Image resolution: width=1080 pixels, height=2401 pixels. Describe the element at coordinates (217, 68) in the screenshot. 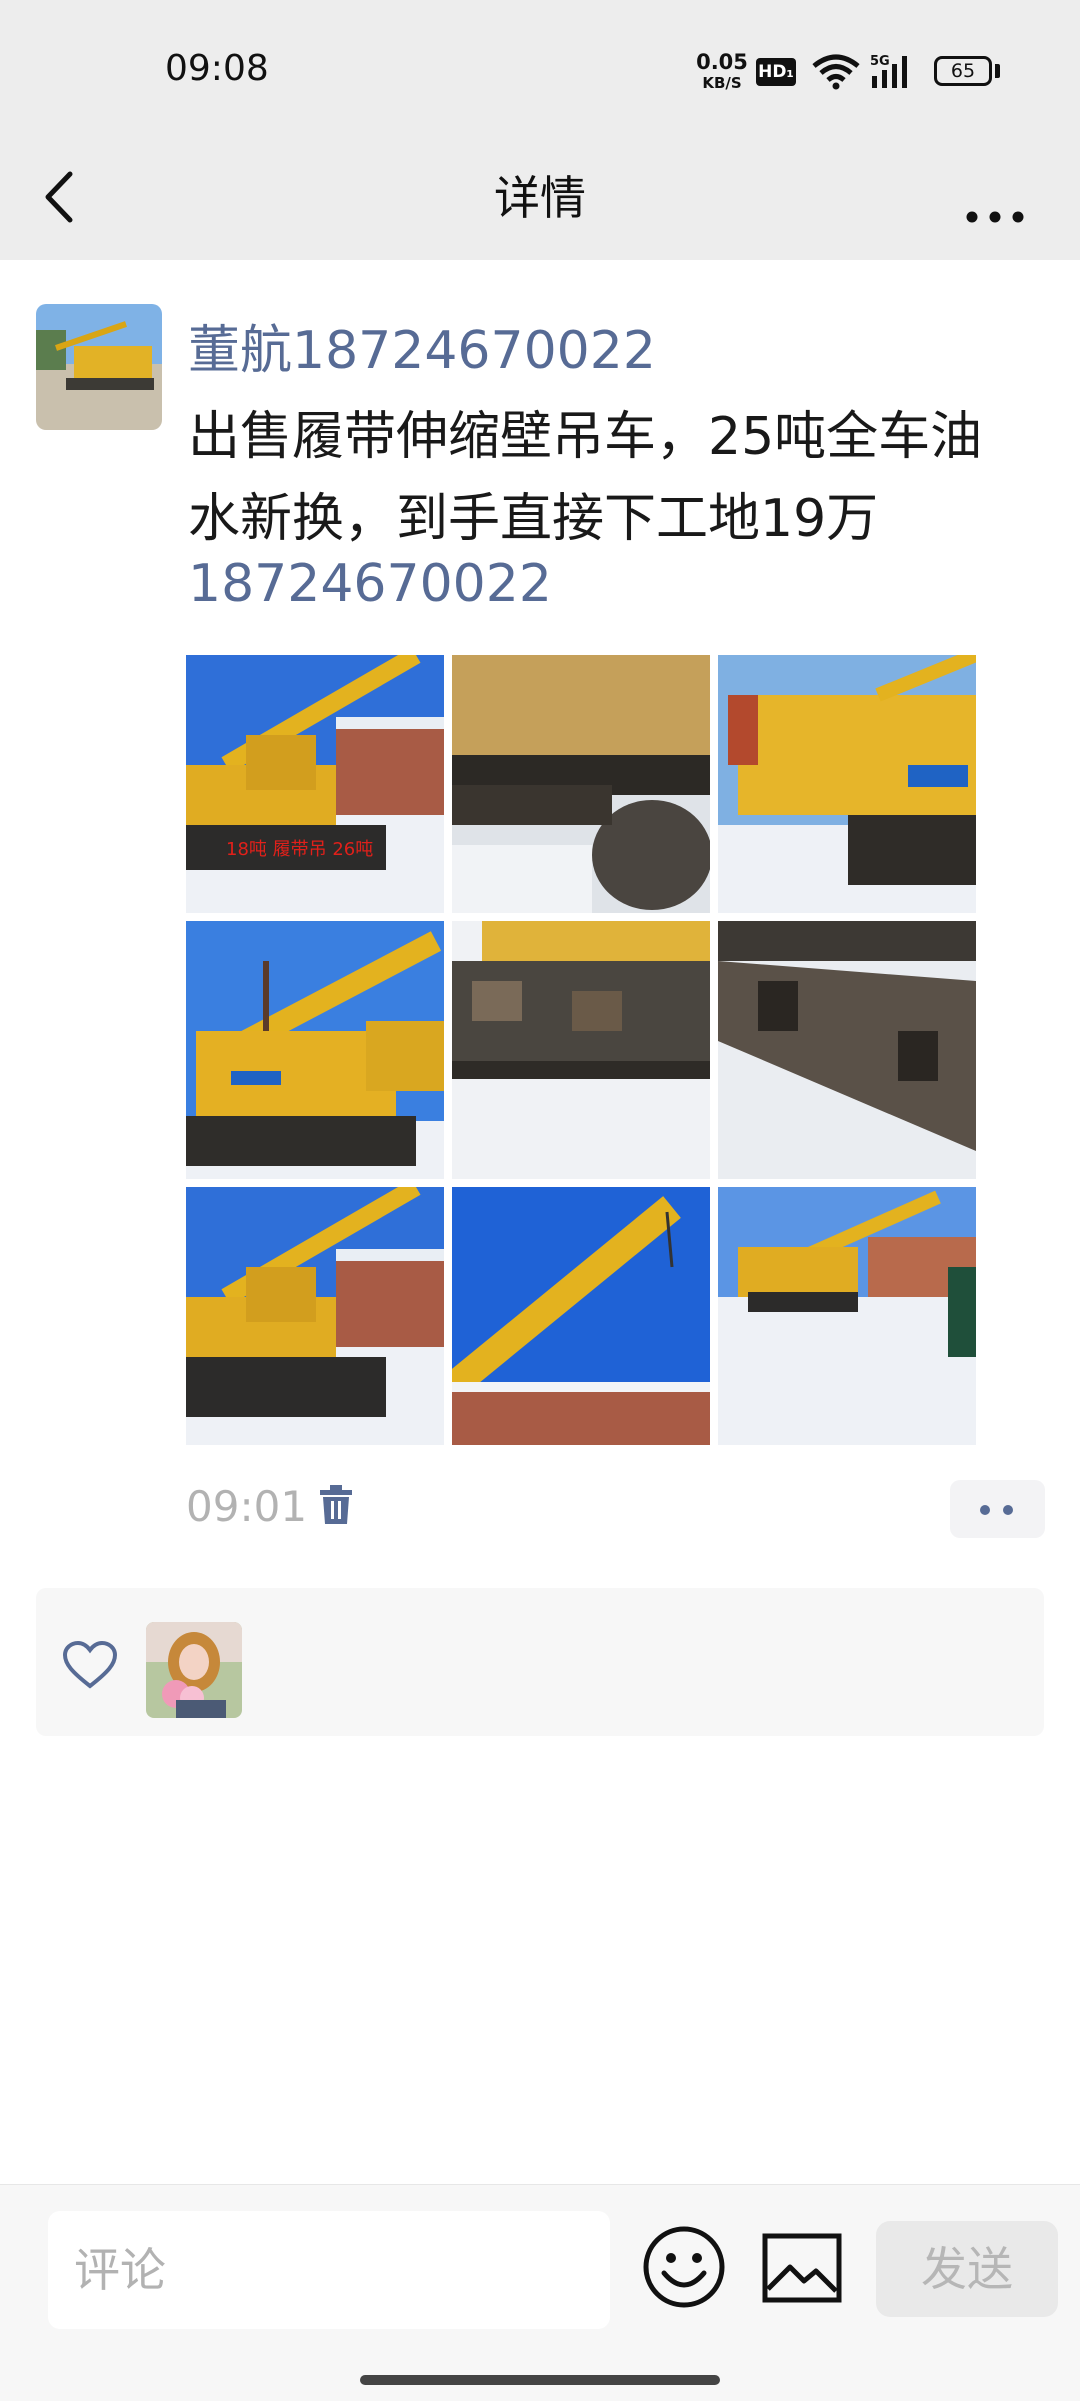

I see `status-time: 09:08` at that location.